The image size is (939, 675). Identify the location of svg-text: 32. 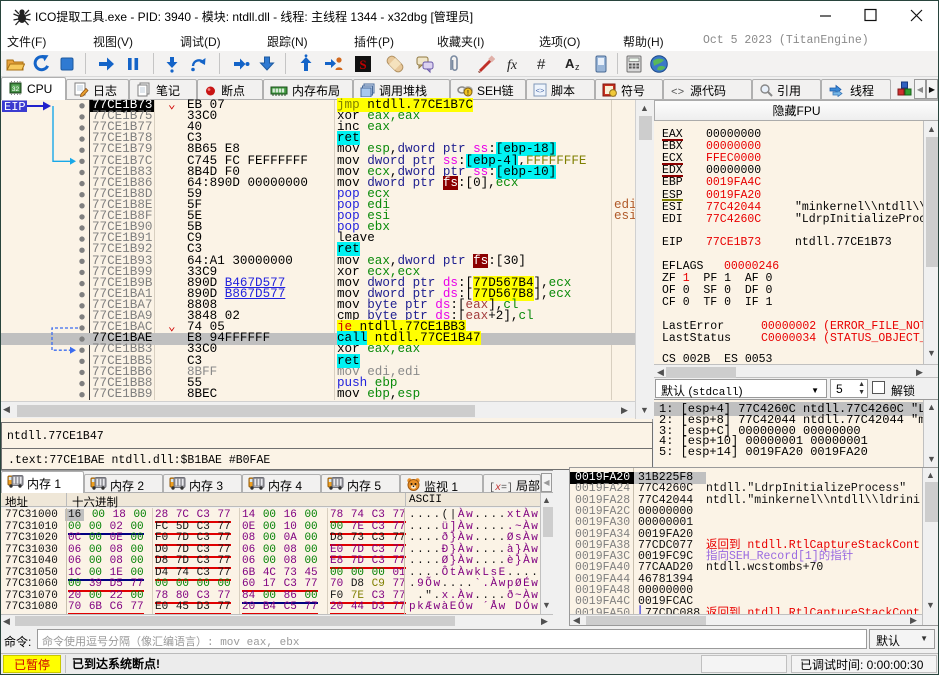
(16, 89).